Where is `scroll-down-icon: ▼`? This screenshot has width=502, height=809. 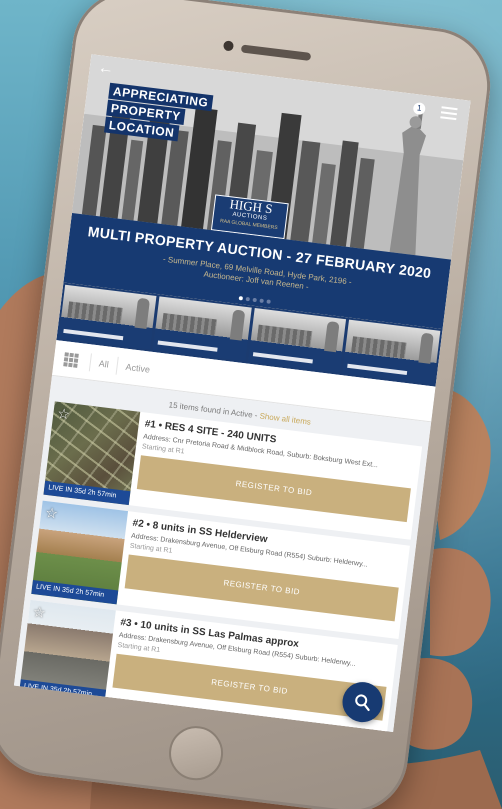 scroll-down-icon: ▼ is located at coordinates (387, 731).